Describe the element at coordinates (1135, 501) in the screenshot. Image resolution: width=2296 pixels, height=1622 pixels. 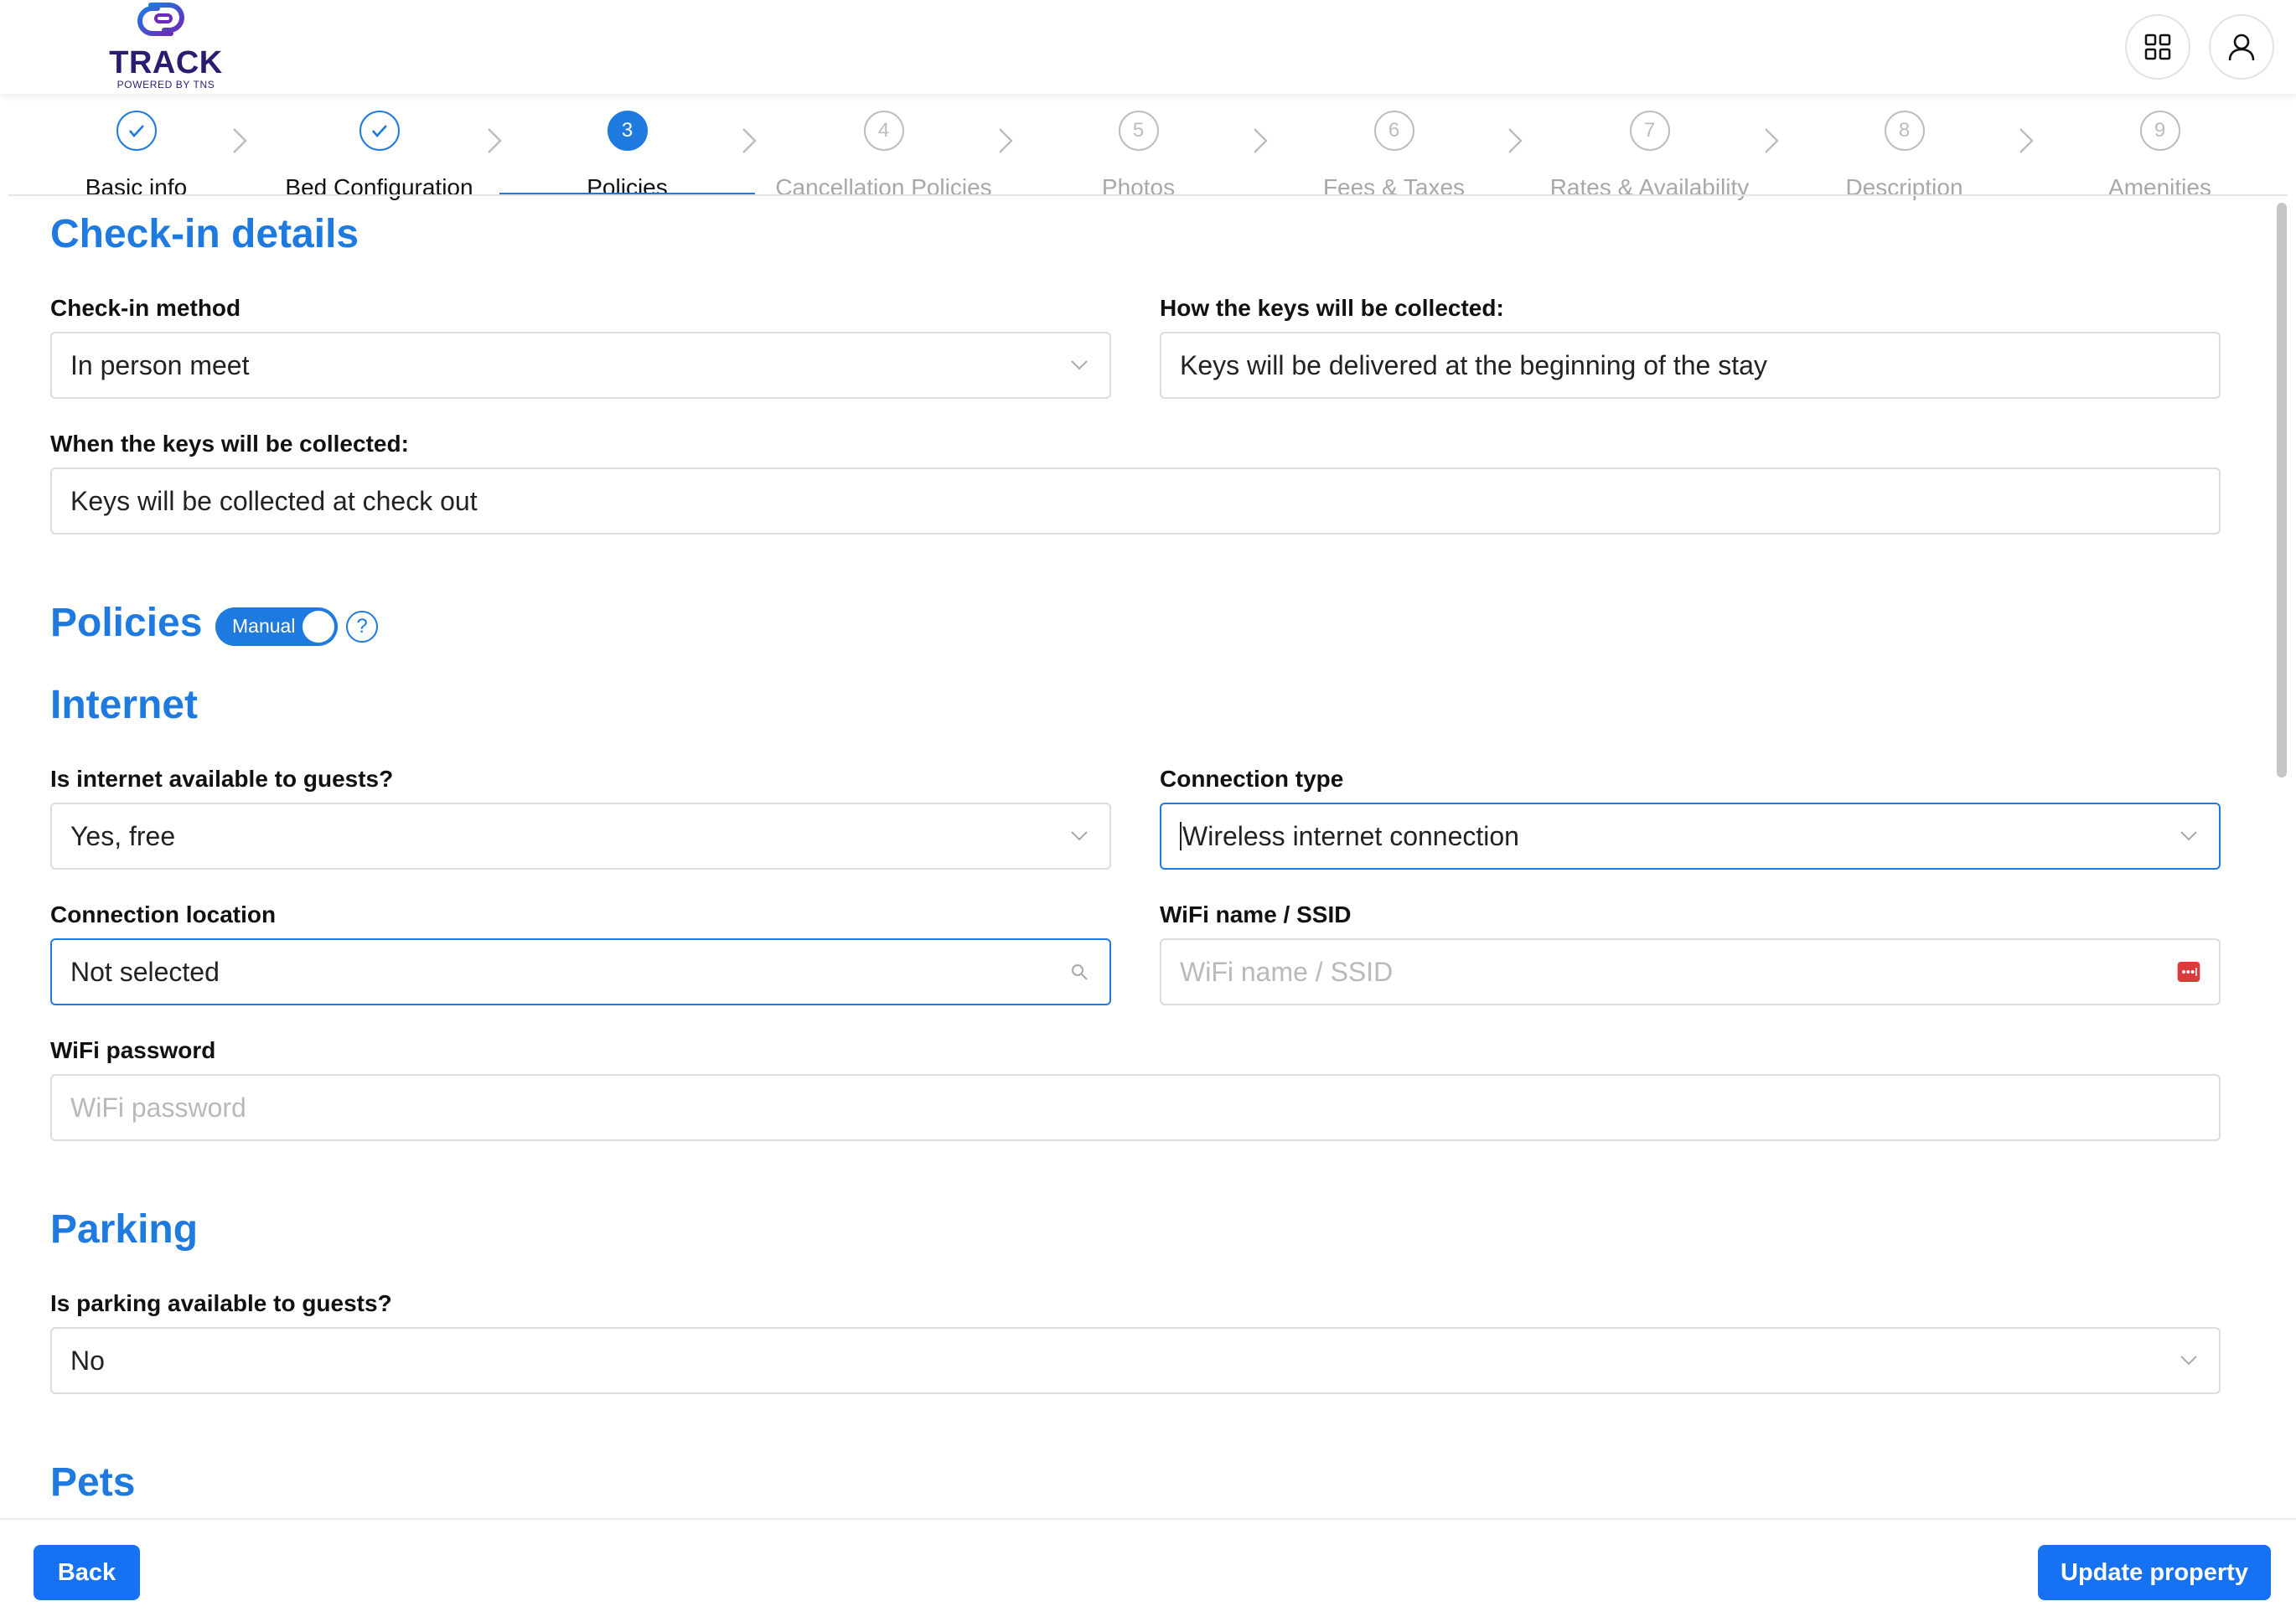
I see `keys-when-field: Keys will be collected at check out` at that location.